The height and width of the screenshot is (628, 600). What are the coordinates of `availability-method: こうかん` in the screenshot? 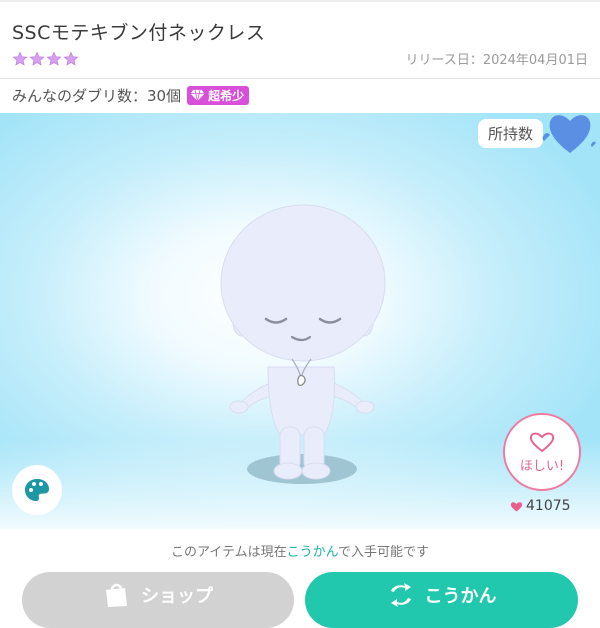 It's located at (312, 552).